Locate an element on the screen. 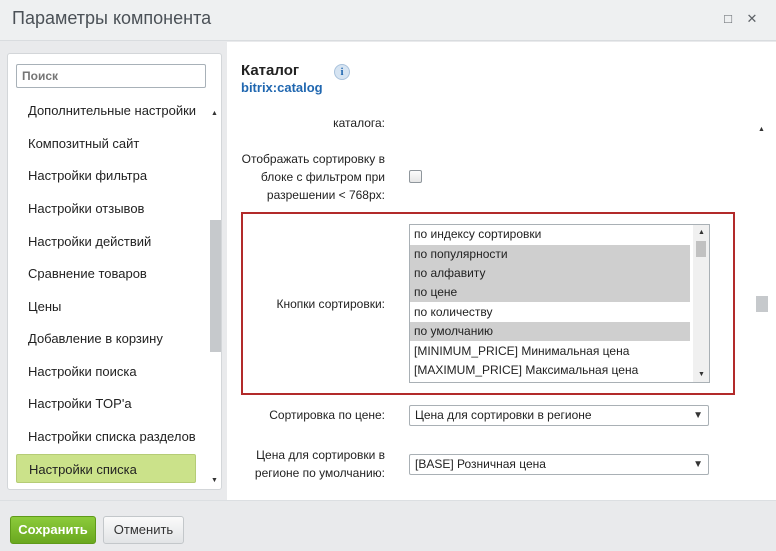  sidebar-item-add-to-cart: Добавление в корзину is located at coordinates (106, 338).